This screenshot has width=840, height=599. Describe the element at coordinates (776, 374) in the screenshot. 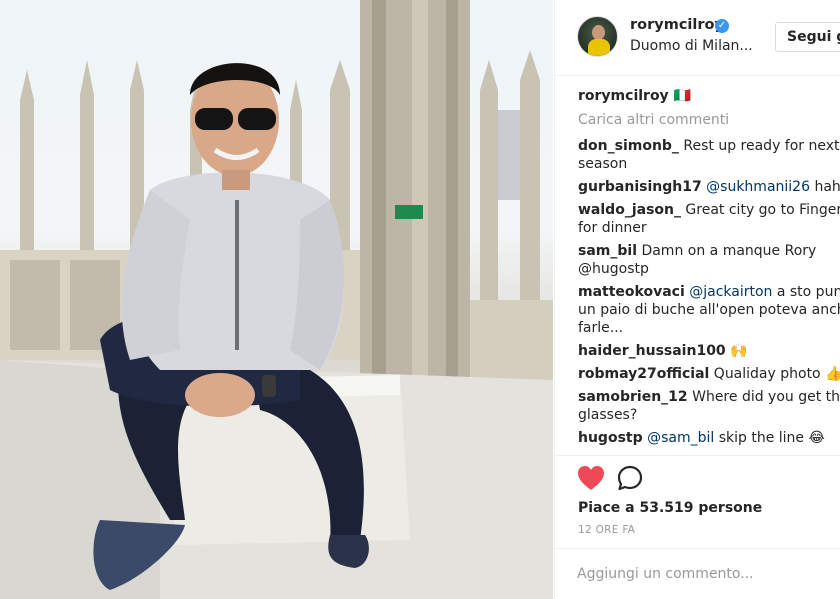

I see `comment-text: Qualiday photo 👍👍` at that location.